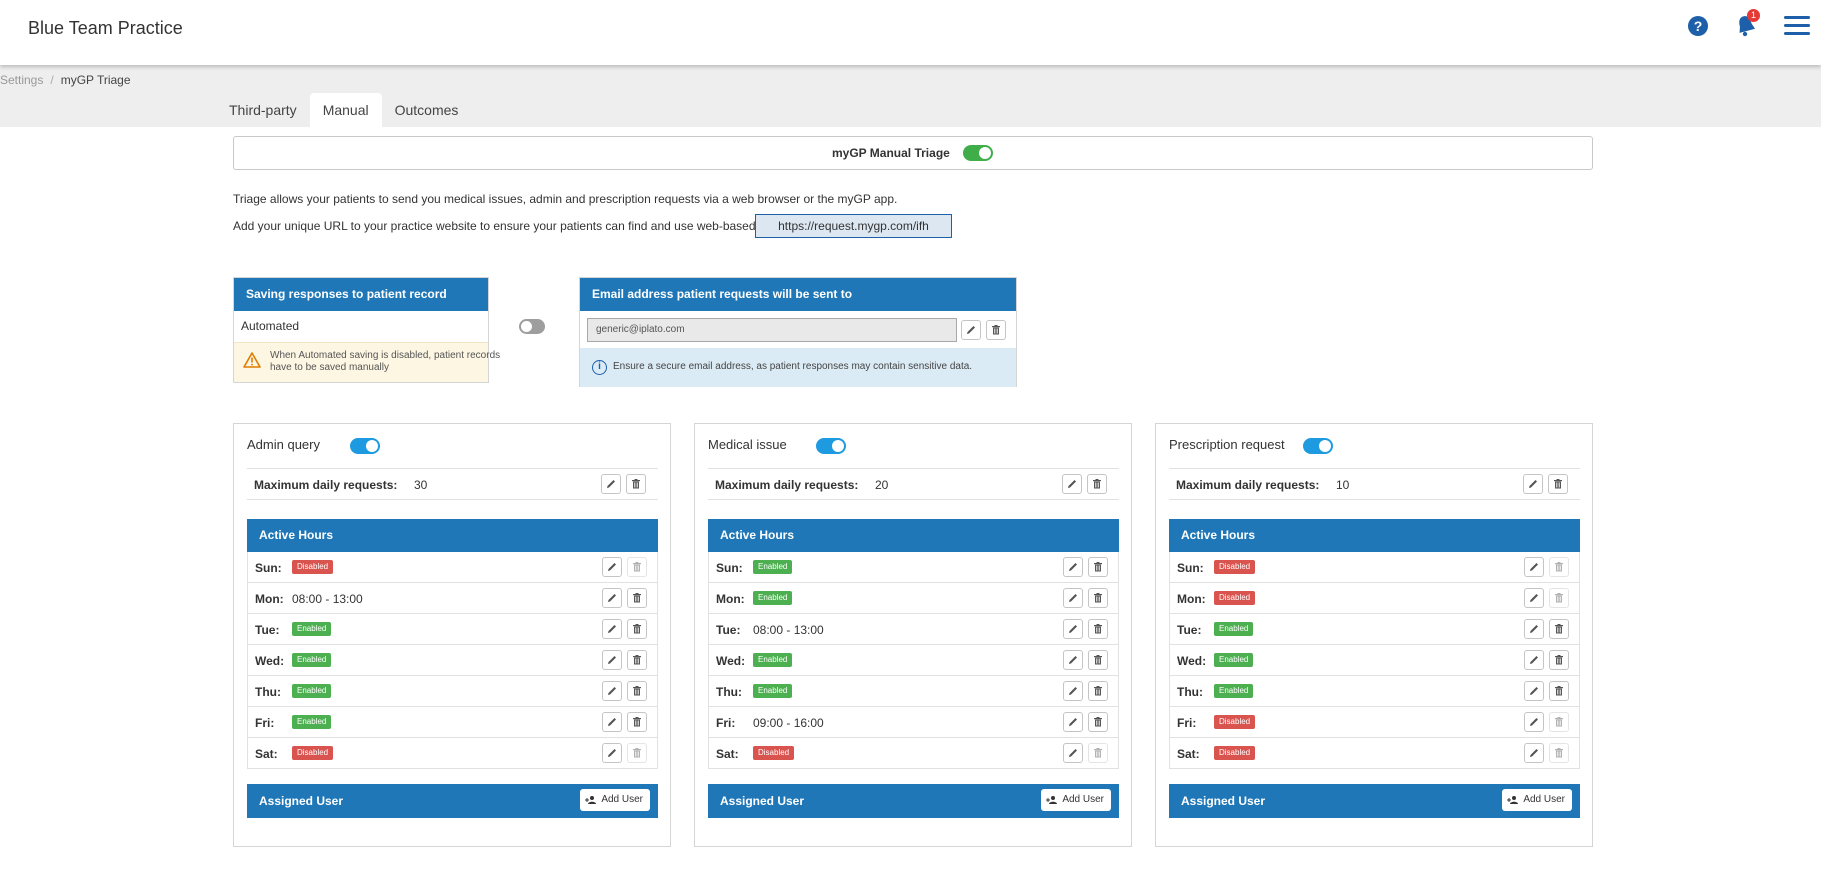 This screenshot has width=1821, height=874. I want to click on hours-row: Wed: Enabled, so click(913, 660).